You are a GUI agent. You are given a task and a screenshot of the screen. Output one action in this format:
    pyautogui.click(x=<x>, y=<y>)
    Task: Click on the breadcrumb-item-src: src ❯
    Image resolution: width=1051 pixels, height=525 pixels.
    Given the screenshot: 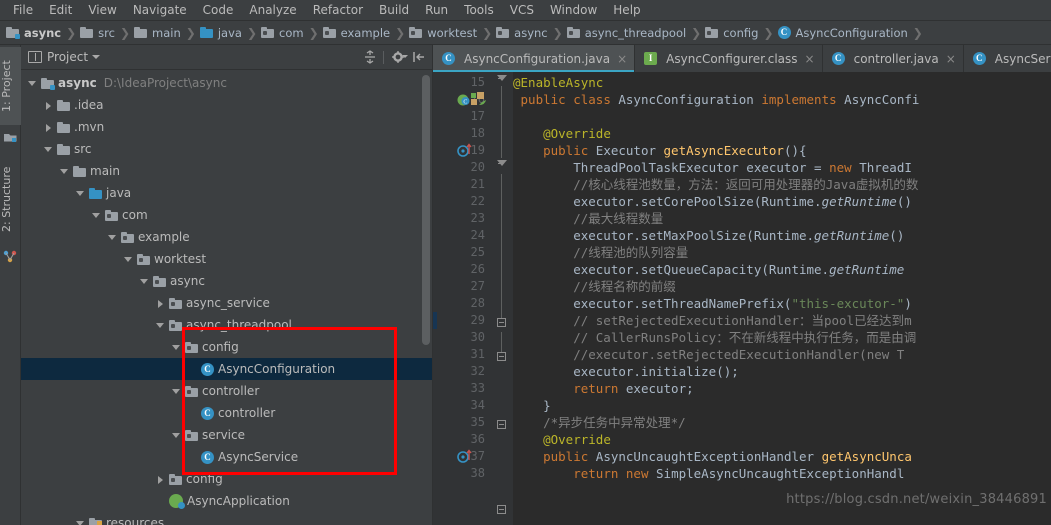 What is the action you would take?
    pyautogui.click(x=107, y=33)
    